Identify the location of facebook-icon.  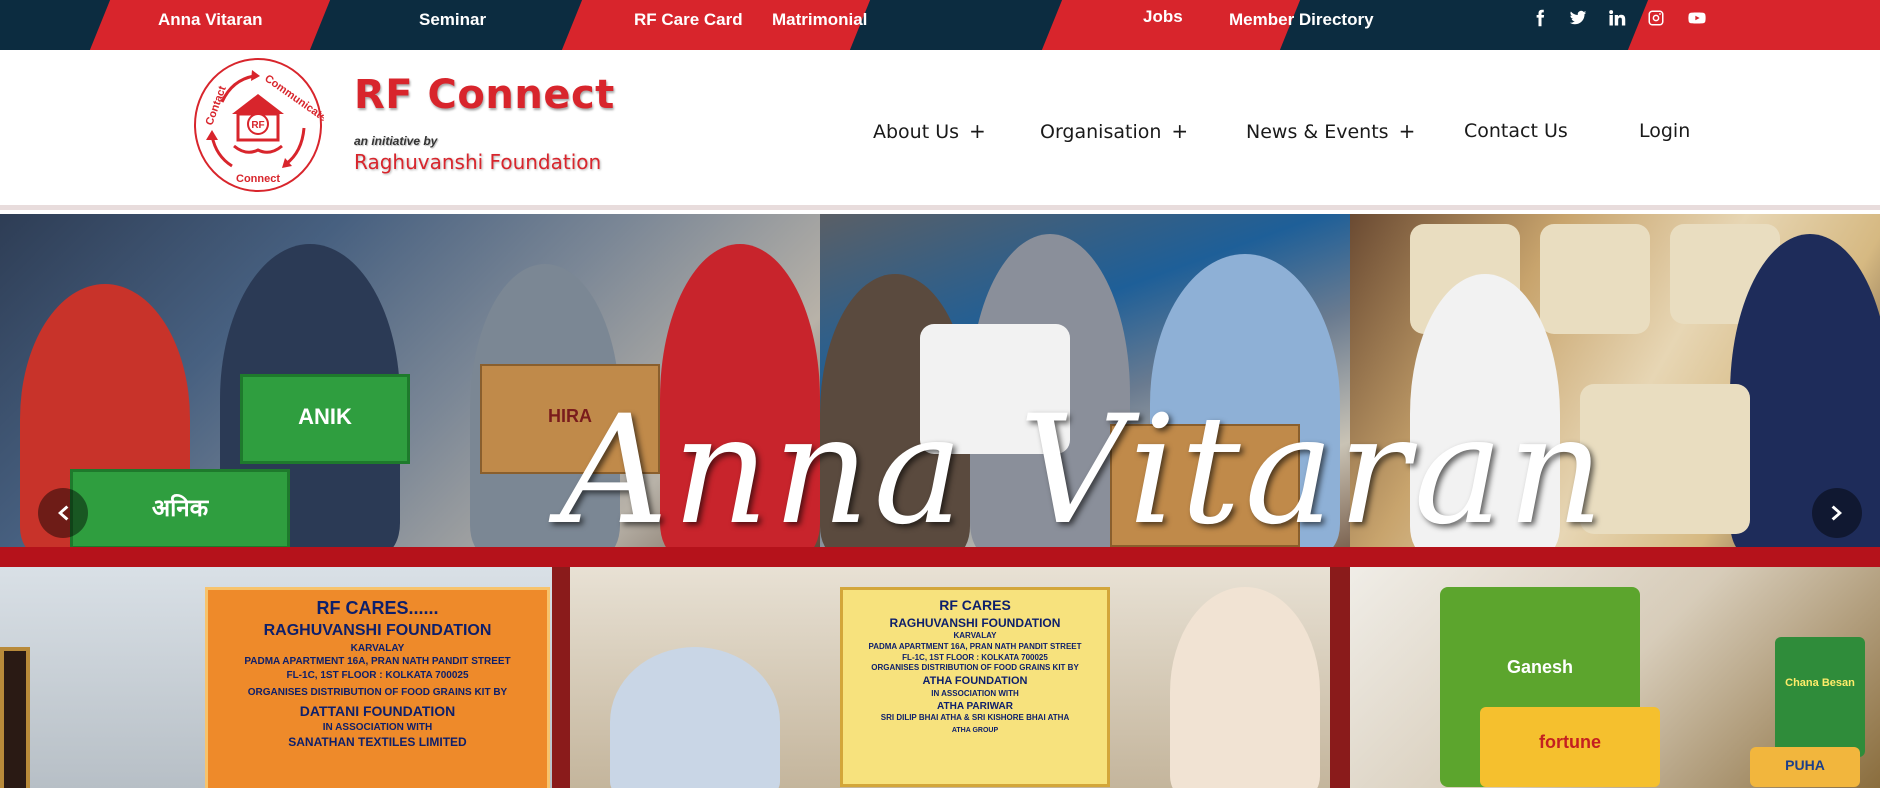
(1540, 18).